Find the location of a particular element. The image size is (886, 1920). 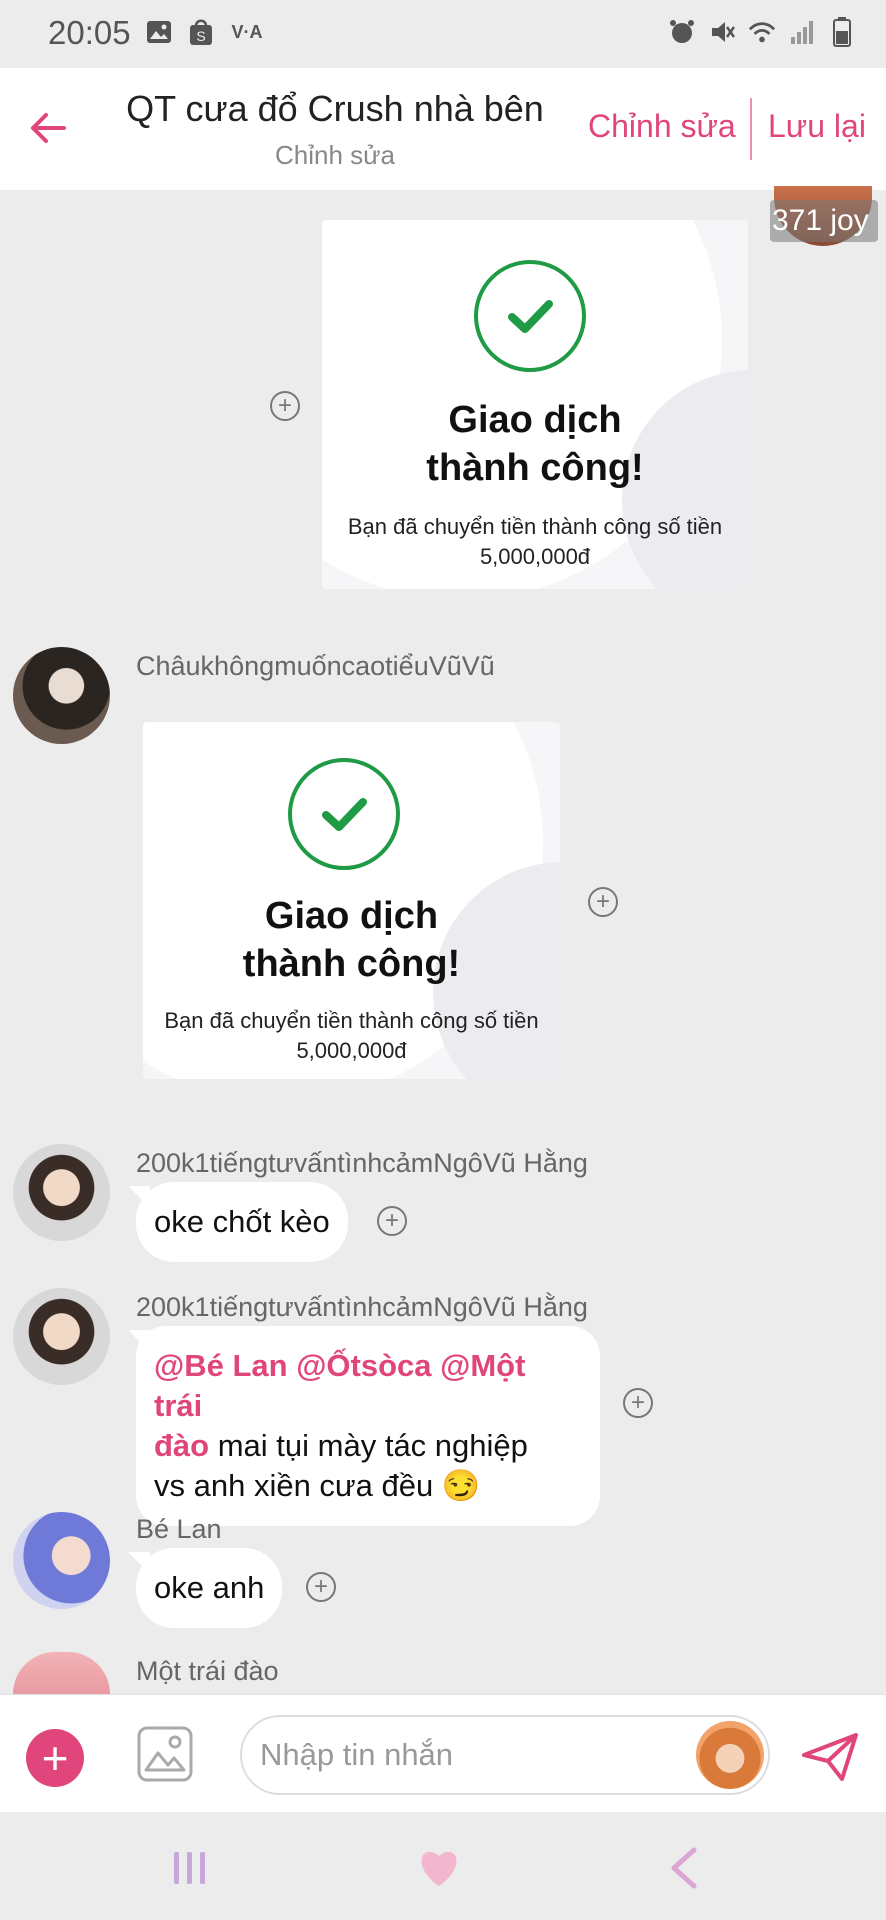

chat-subtitle: Chỉnh sửa is located at coordinates (335, 155).